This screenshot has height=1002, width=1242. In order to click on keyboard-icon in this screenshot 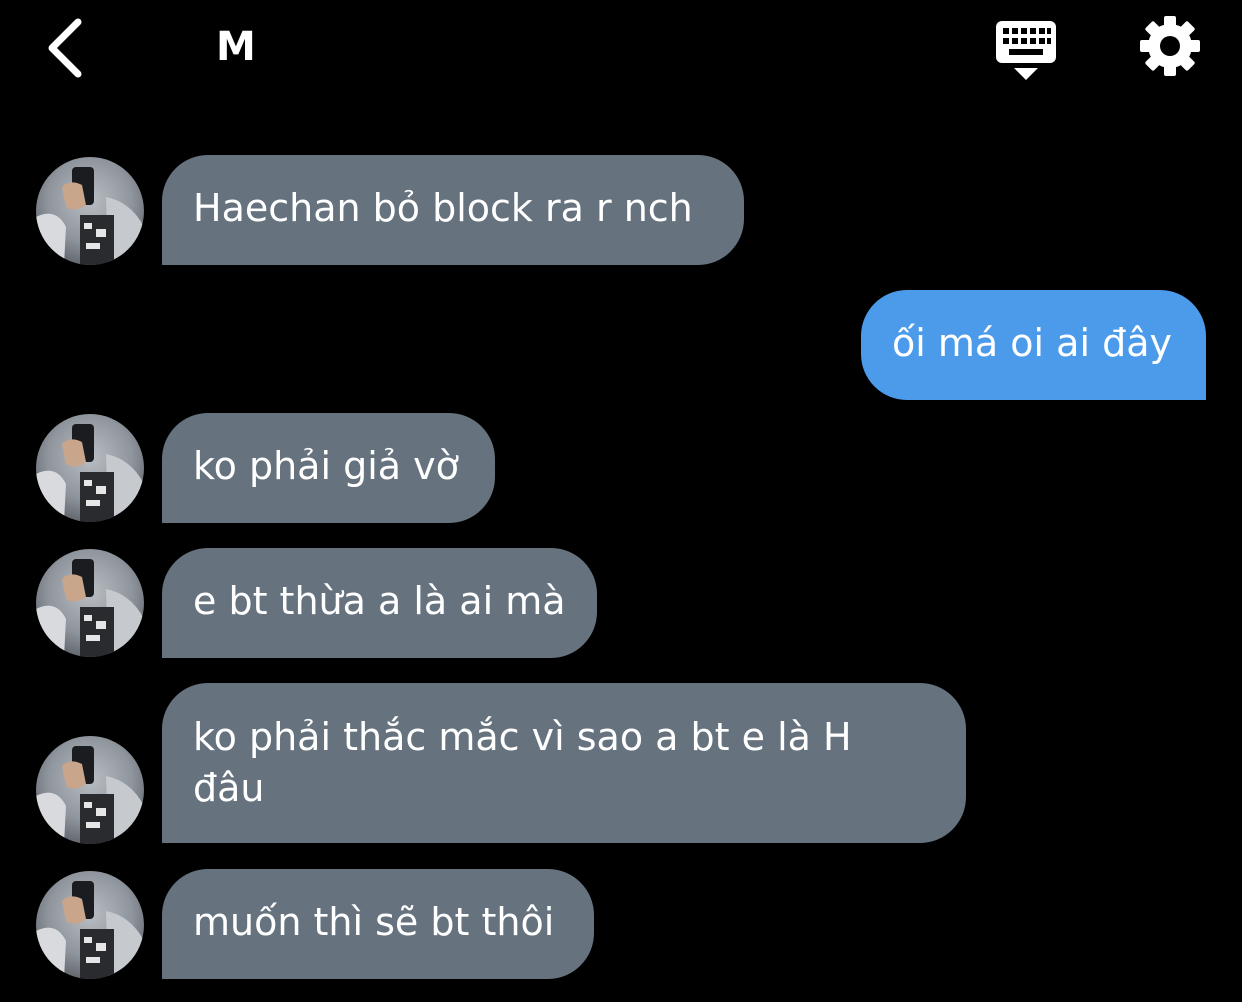, I will do `click(1026, 50)`.